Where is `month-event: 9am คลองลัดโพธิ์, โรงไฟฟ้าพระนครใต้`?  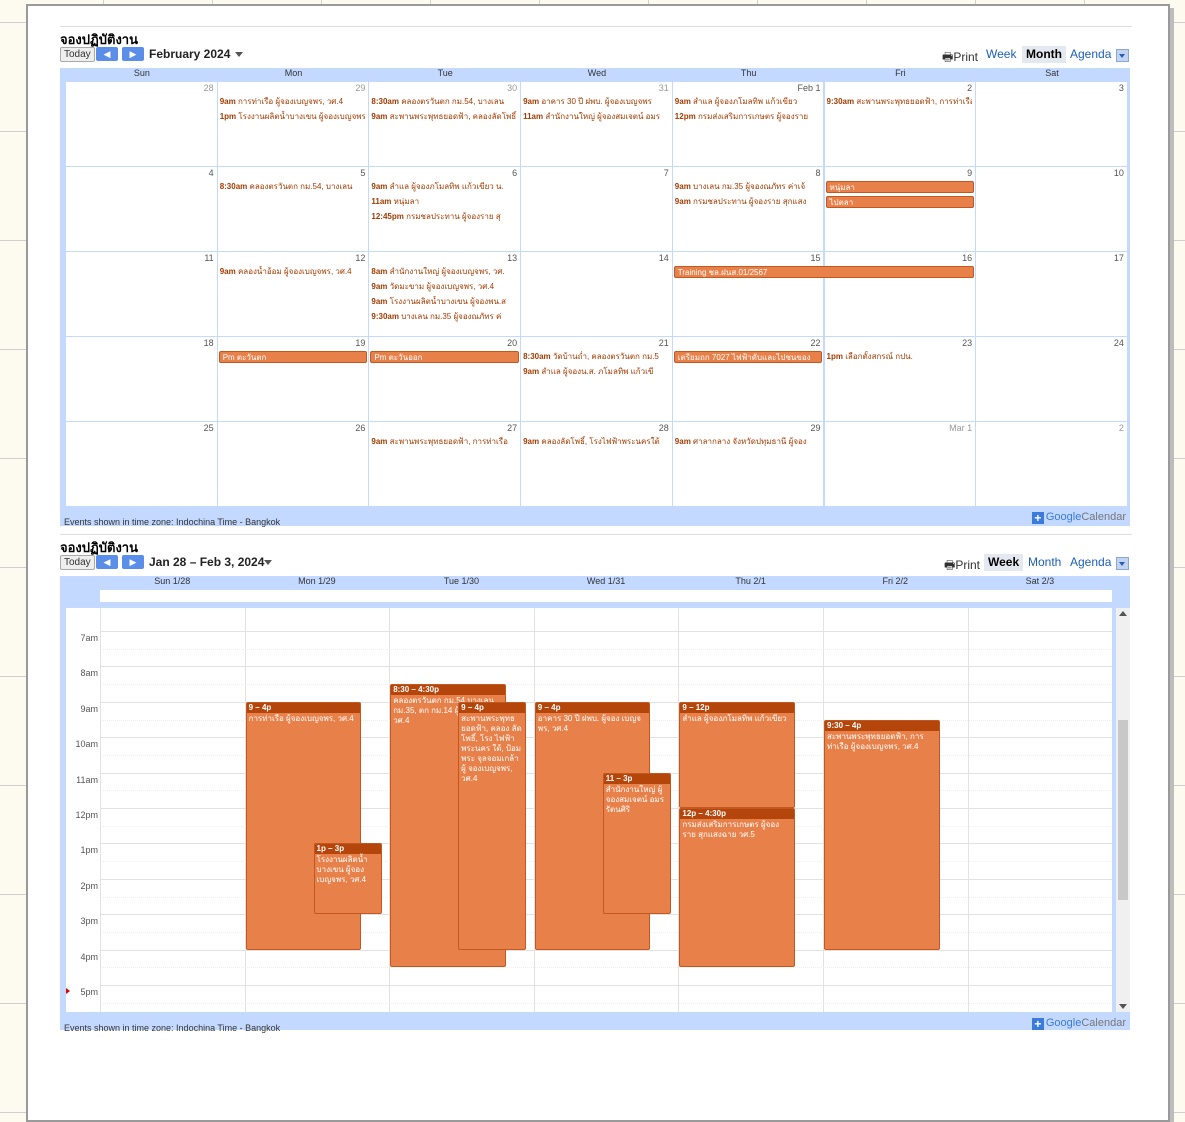 month-event: 9am คลองลัดโพธิ์, โรงไฟฟ้าพระนครใต้ is located at coordinates (596, 441).